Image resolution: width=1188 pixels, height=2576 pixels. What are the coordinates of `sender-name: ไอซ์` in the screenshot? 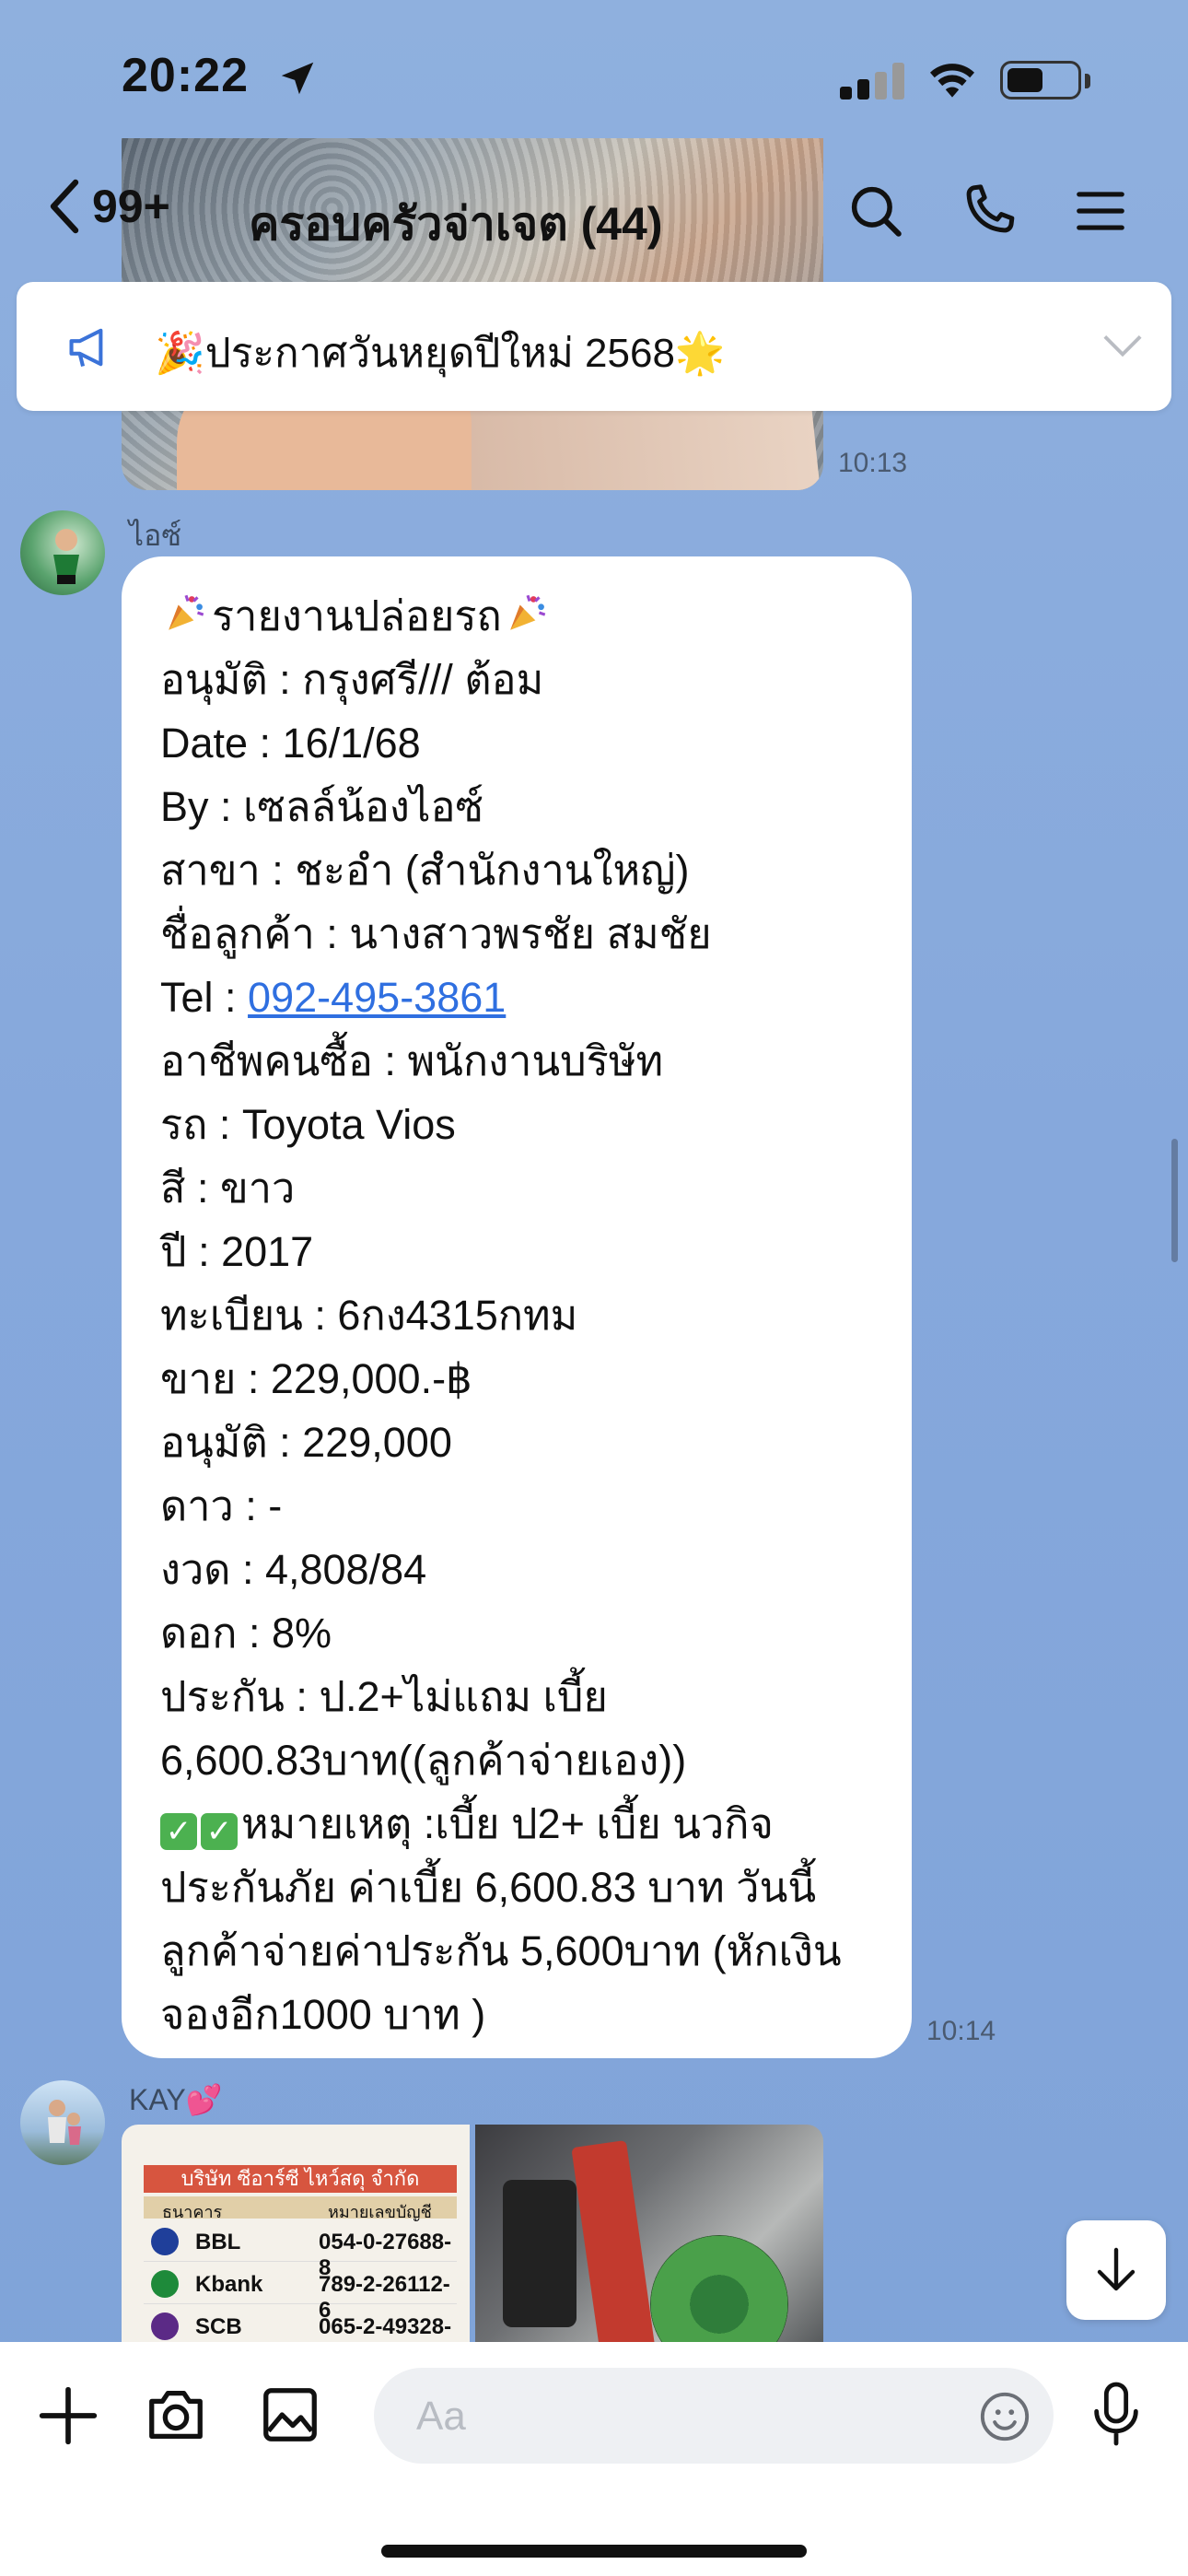 It's located at (155, 535).